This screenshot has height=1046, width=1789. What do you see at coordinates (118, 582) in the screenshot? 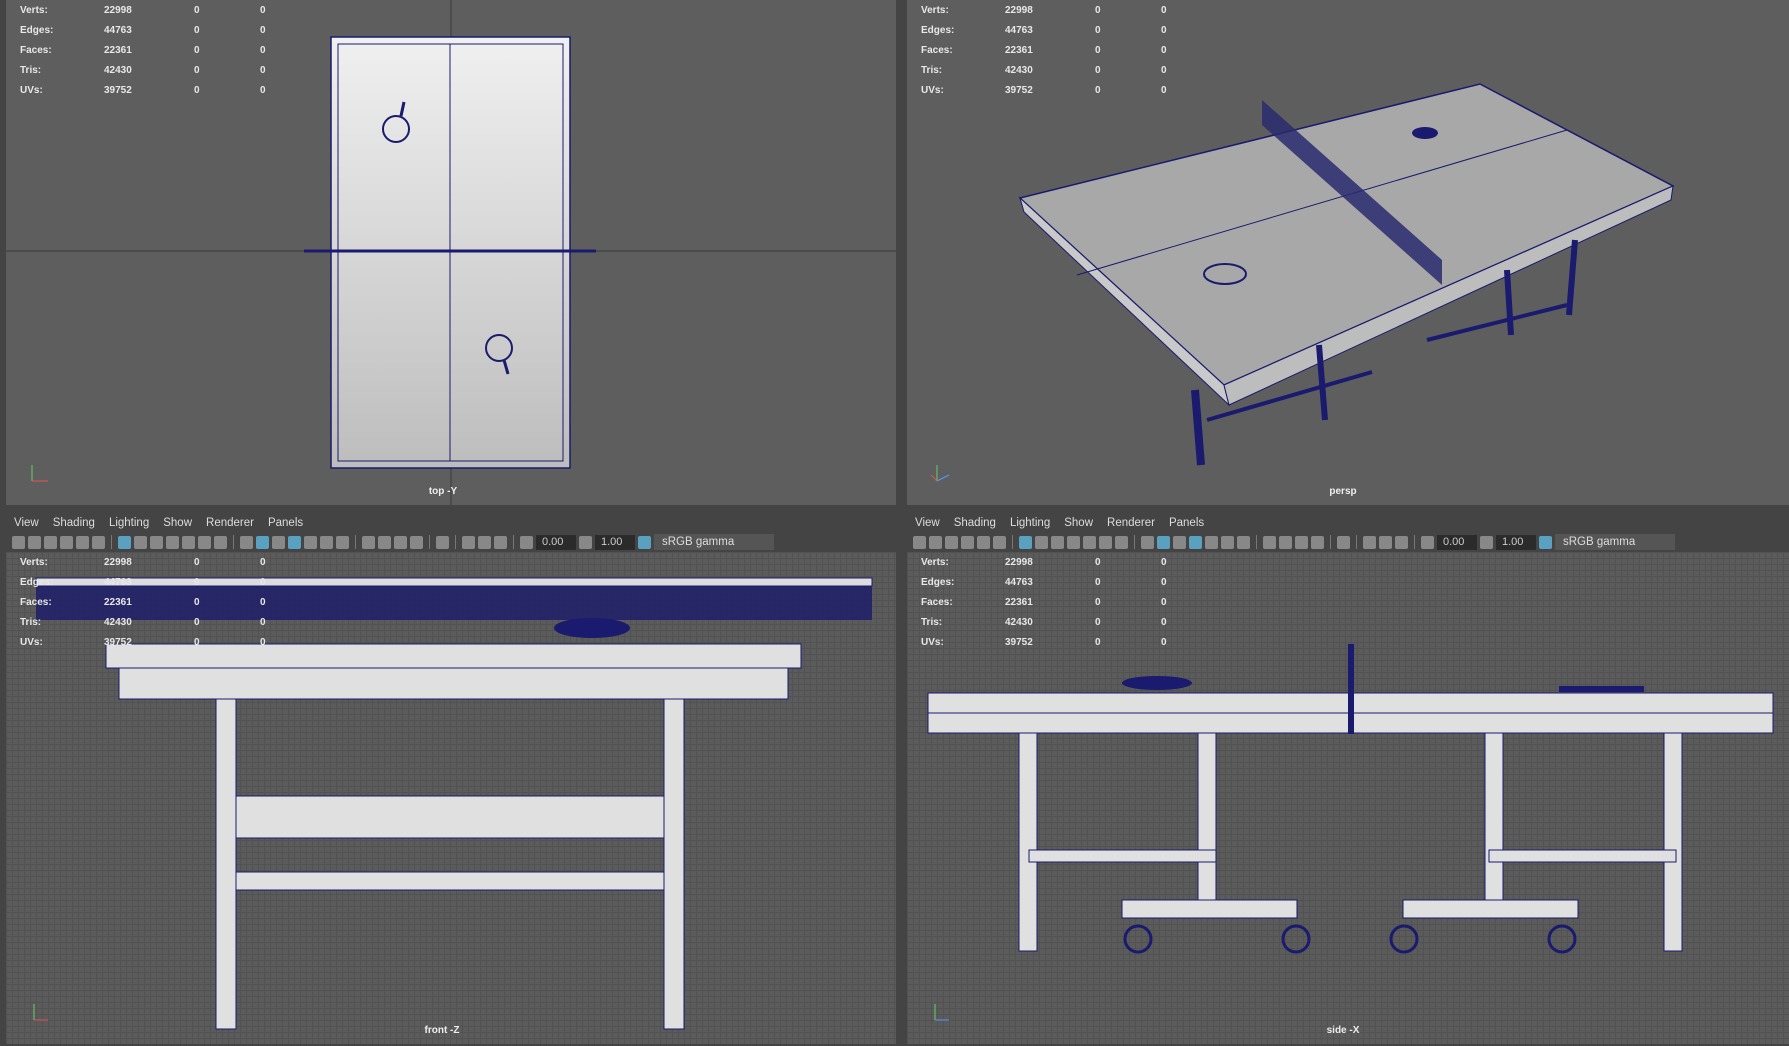
I see `stat-value: 44763` at bounding box center [118, 582].